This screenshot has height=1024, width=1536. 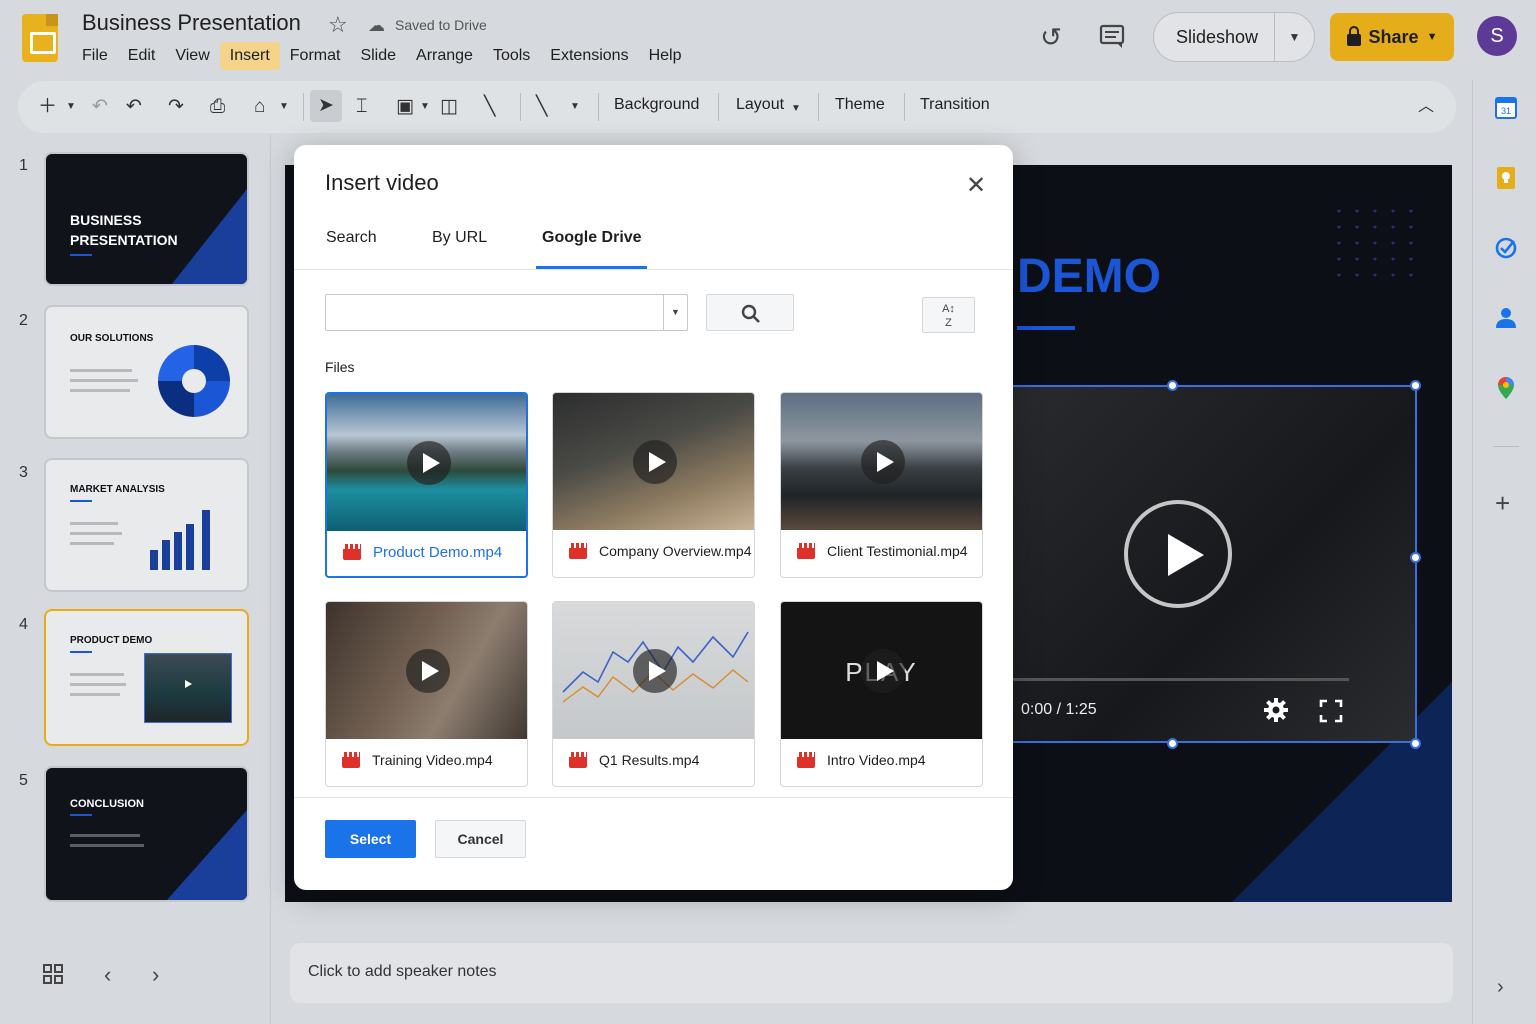 What do you see at coordinates (284, 107) in the screenshot?
I see `paint-format-dropdown-icon: ▼` at bounding box center [284, 107].